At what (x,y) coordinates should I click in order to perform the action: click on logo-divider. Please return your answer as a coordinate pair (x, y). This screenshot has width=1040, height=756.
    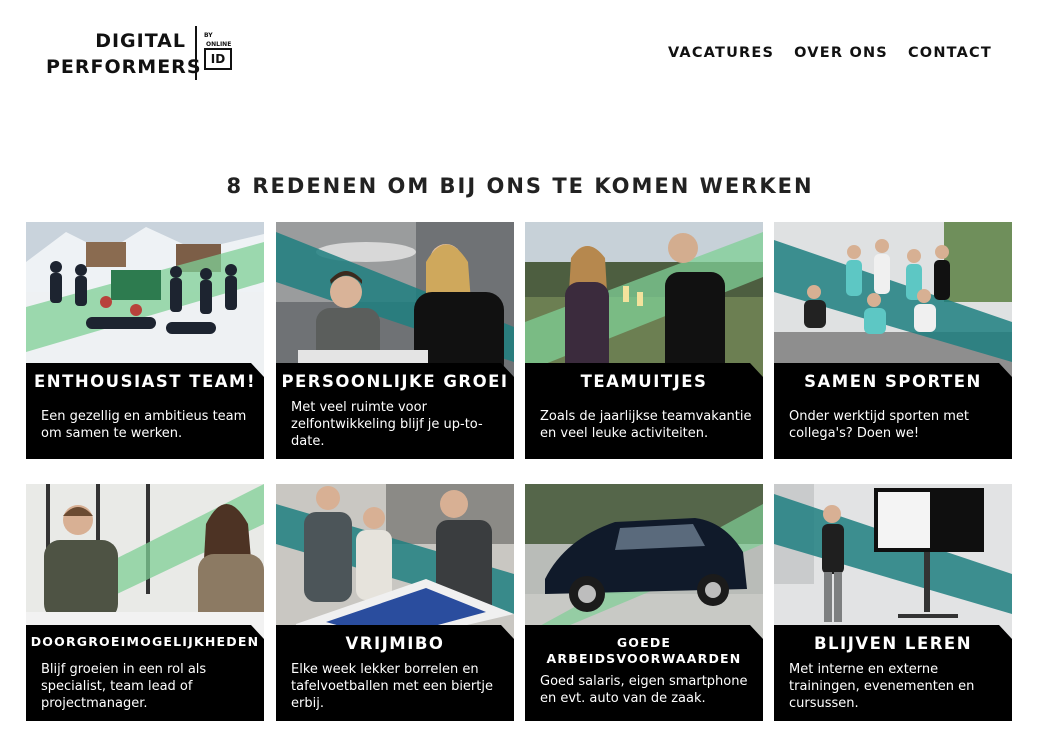
    Looking at the image, I should click on (196, 53).